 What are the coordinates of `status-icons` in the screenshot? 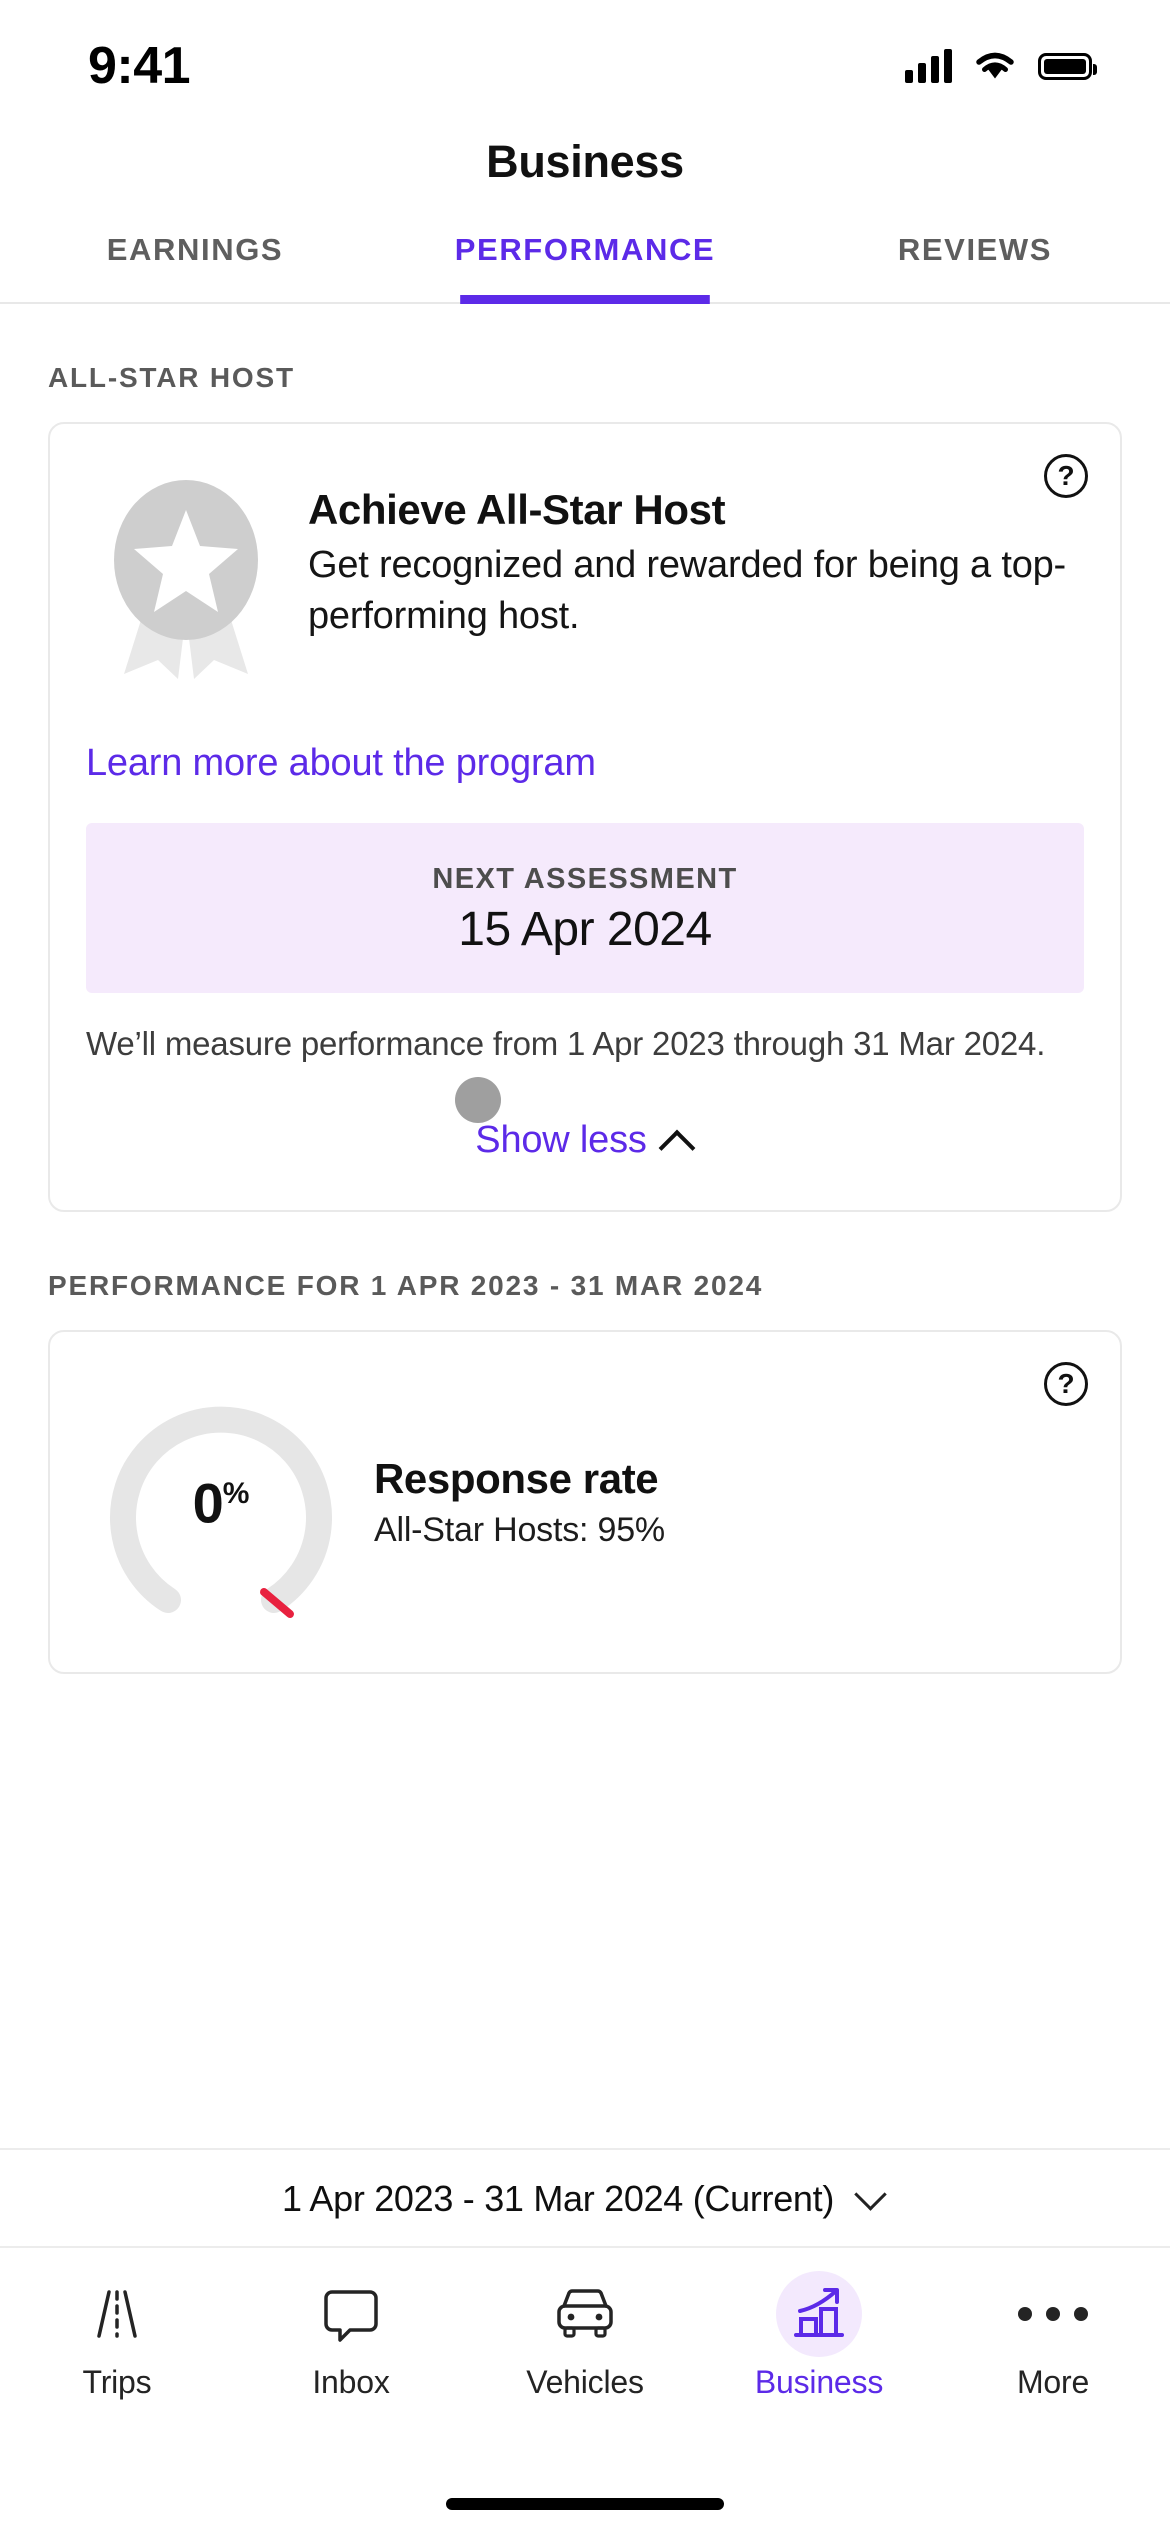 It's located at (1001, 66).